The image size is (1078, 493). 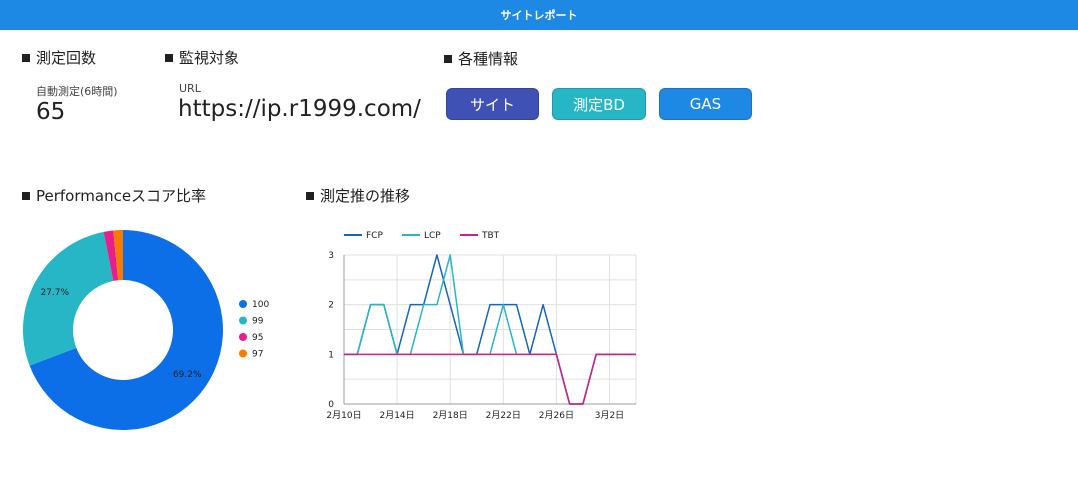 I want to click on report-title: サイトレポート, so click(x=539, y=15).